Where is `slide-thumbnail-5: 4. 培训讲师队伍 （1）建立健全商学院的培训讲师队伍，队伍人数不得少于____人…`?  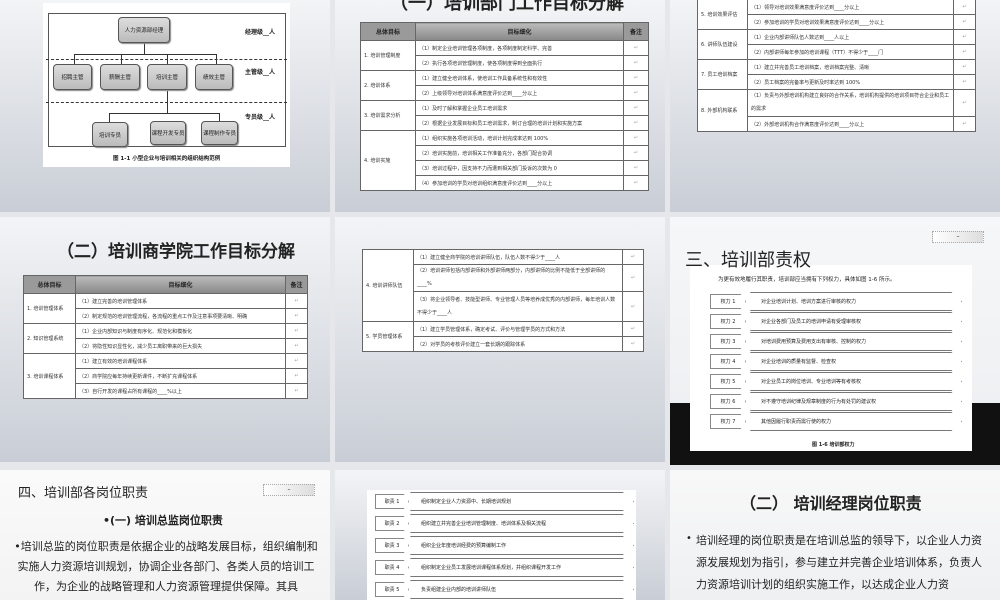 slide-thumbnail-5: 4. 培训讲师队伍 （1）建立健全商学院的培训讲师队伍，队伍人数不得少于____人… is located at coordinates (500, 339).